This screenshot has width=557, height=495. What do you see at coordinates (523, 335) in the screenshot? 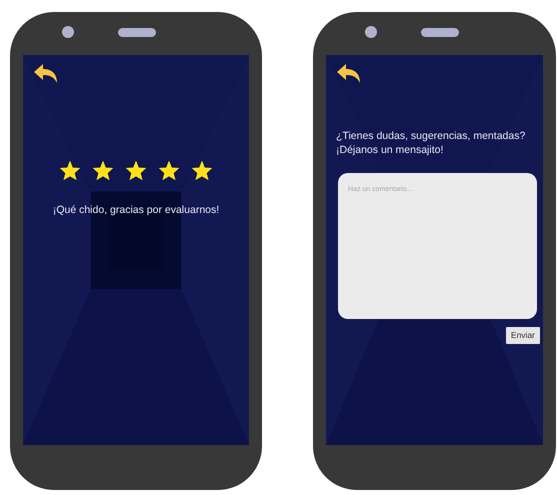
I see `send-button: Enviar` at bounding box center [523, 335].